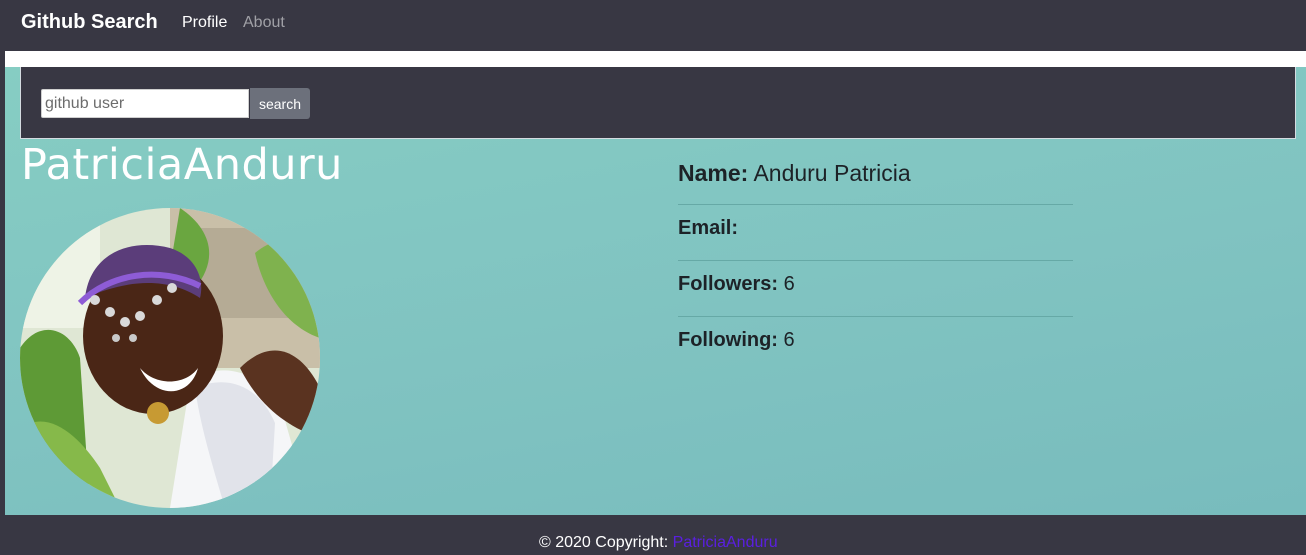 The width and height of the screenshot is (1306, 555). I want to click on detail-followers-value: 6, so click(789, 284).